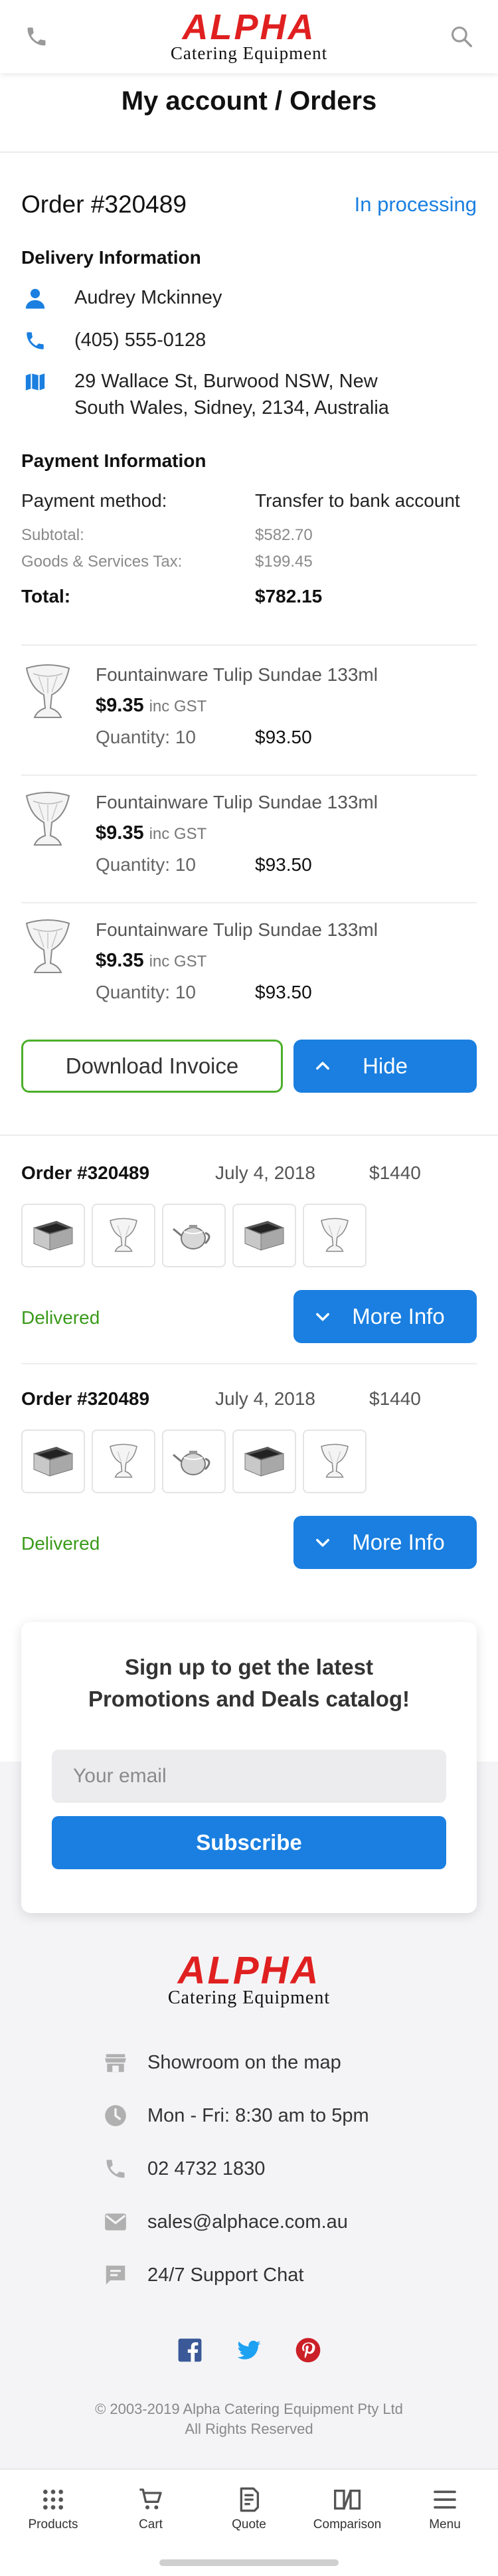 The width and height of the screenshot is (498, 2576). I want to click on footer-phone-link: 02 4732 1830, so click(267, 2168).